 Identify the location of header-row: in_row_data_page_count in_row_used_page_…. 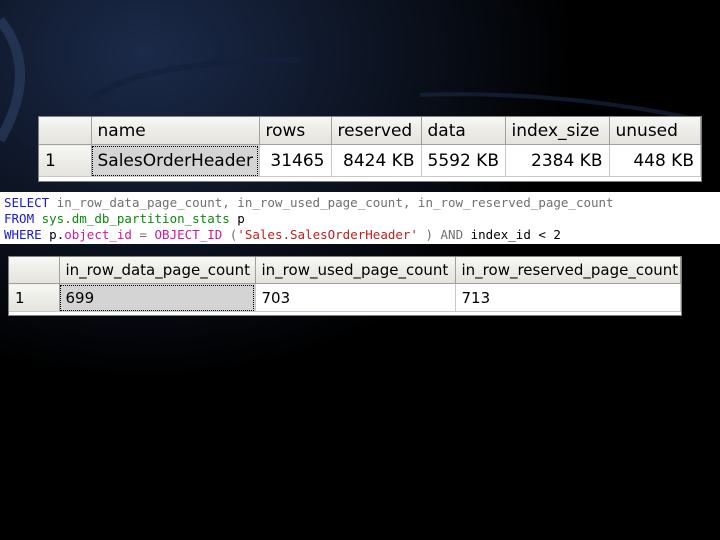
(345, 270).